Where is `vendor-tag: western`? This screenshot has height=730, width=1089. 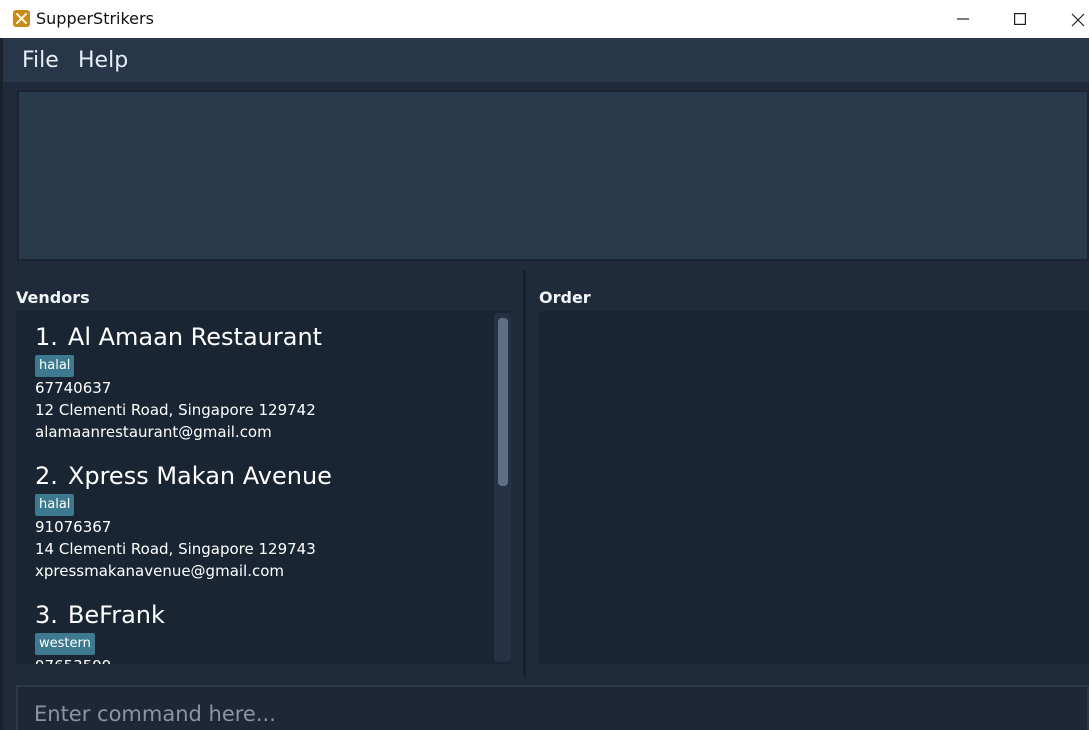
vendor-tag: western is located at coordinates (65, 644).